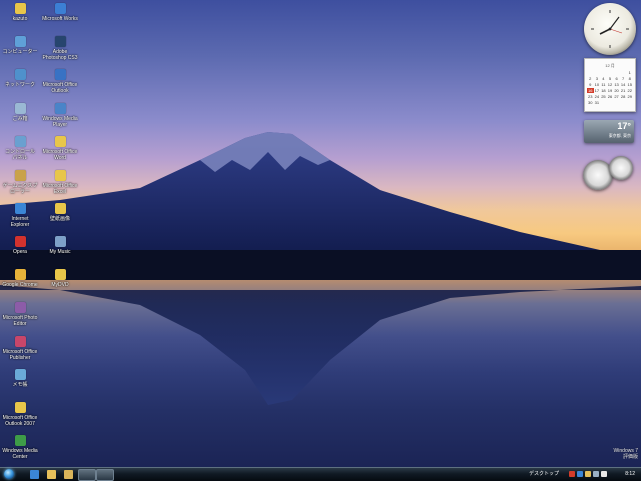 The image size is (641, 481). Describe the element at coordinates (60, 48) in the screenshot. I see `desktop-icon: Adobe Photoshop CS3` at that location.